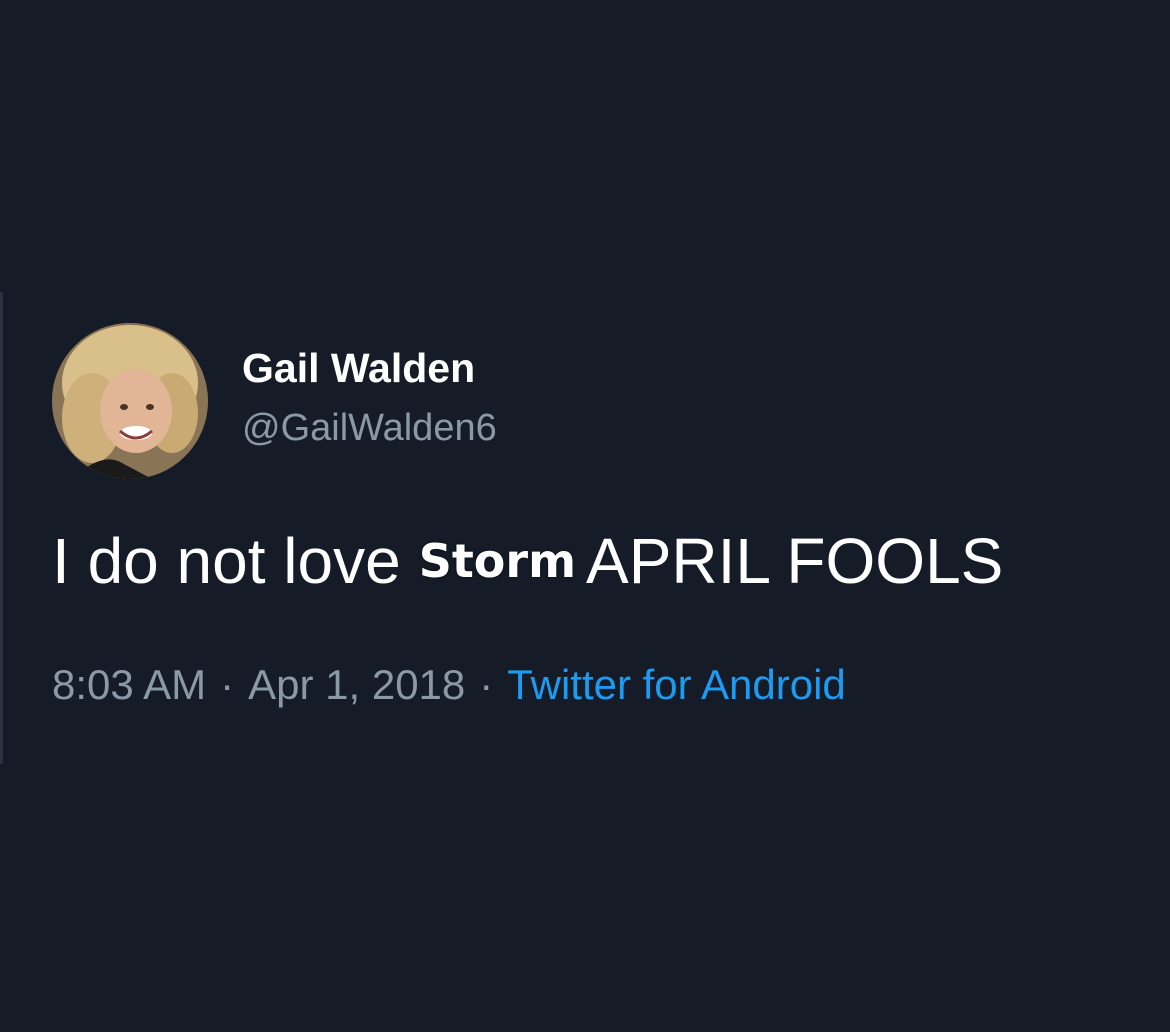 Image resolution: width=1170 pixels, height=1032 pixels. I want to click on tweet-text-after: APRIL FOOLS, so click(795, 561).